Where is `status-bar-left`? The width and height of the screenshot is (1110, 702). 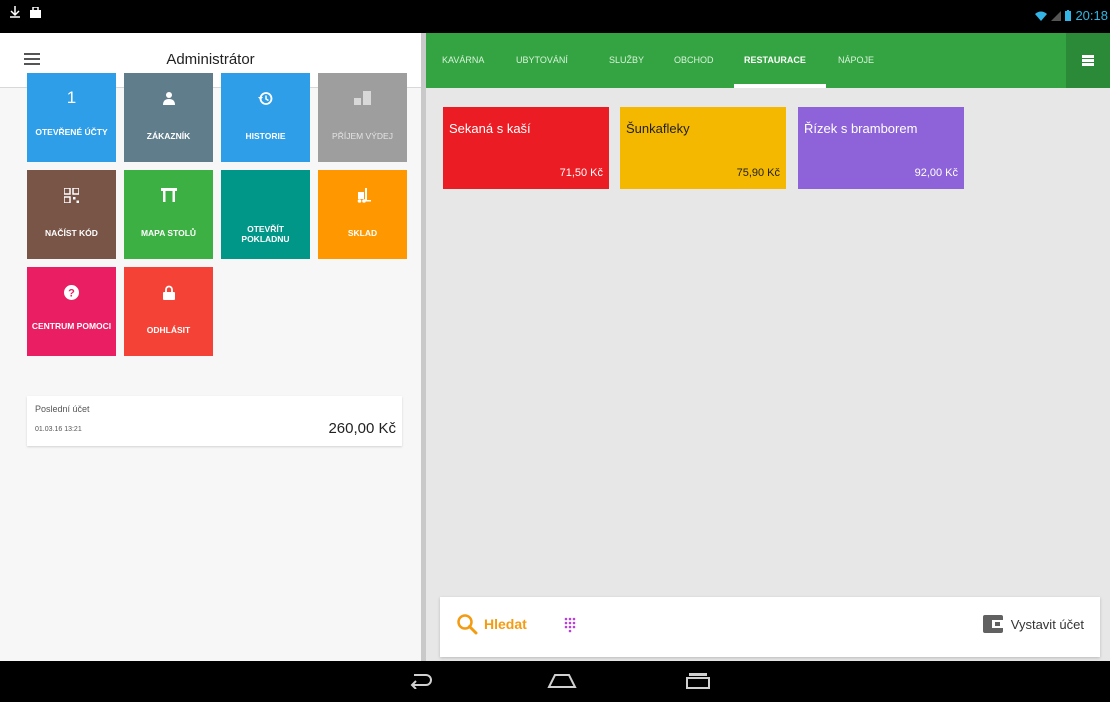 status-bar-left is located at coordinates (25, 12).